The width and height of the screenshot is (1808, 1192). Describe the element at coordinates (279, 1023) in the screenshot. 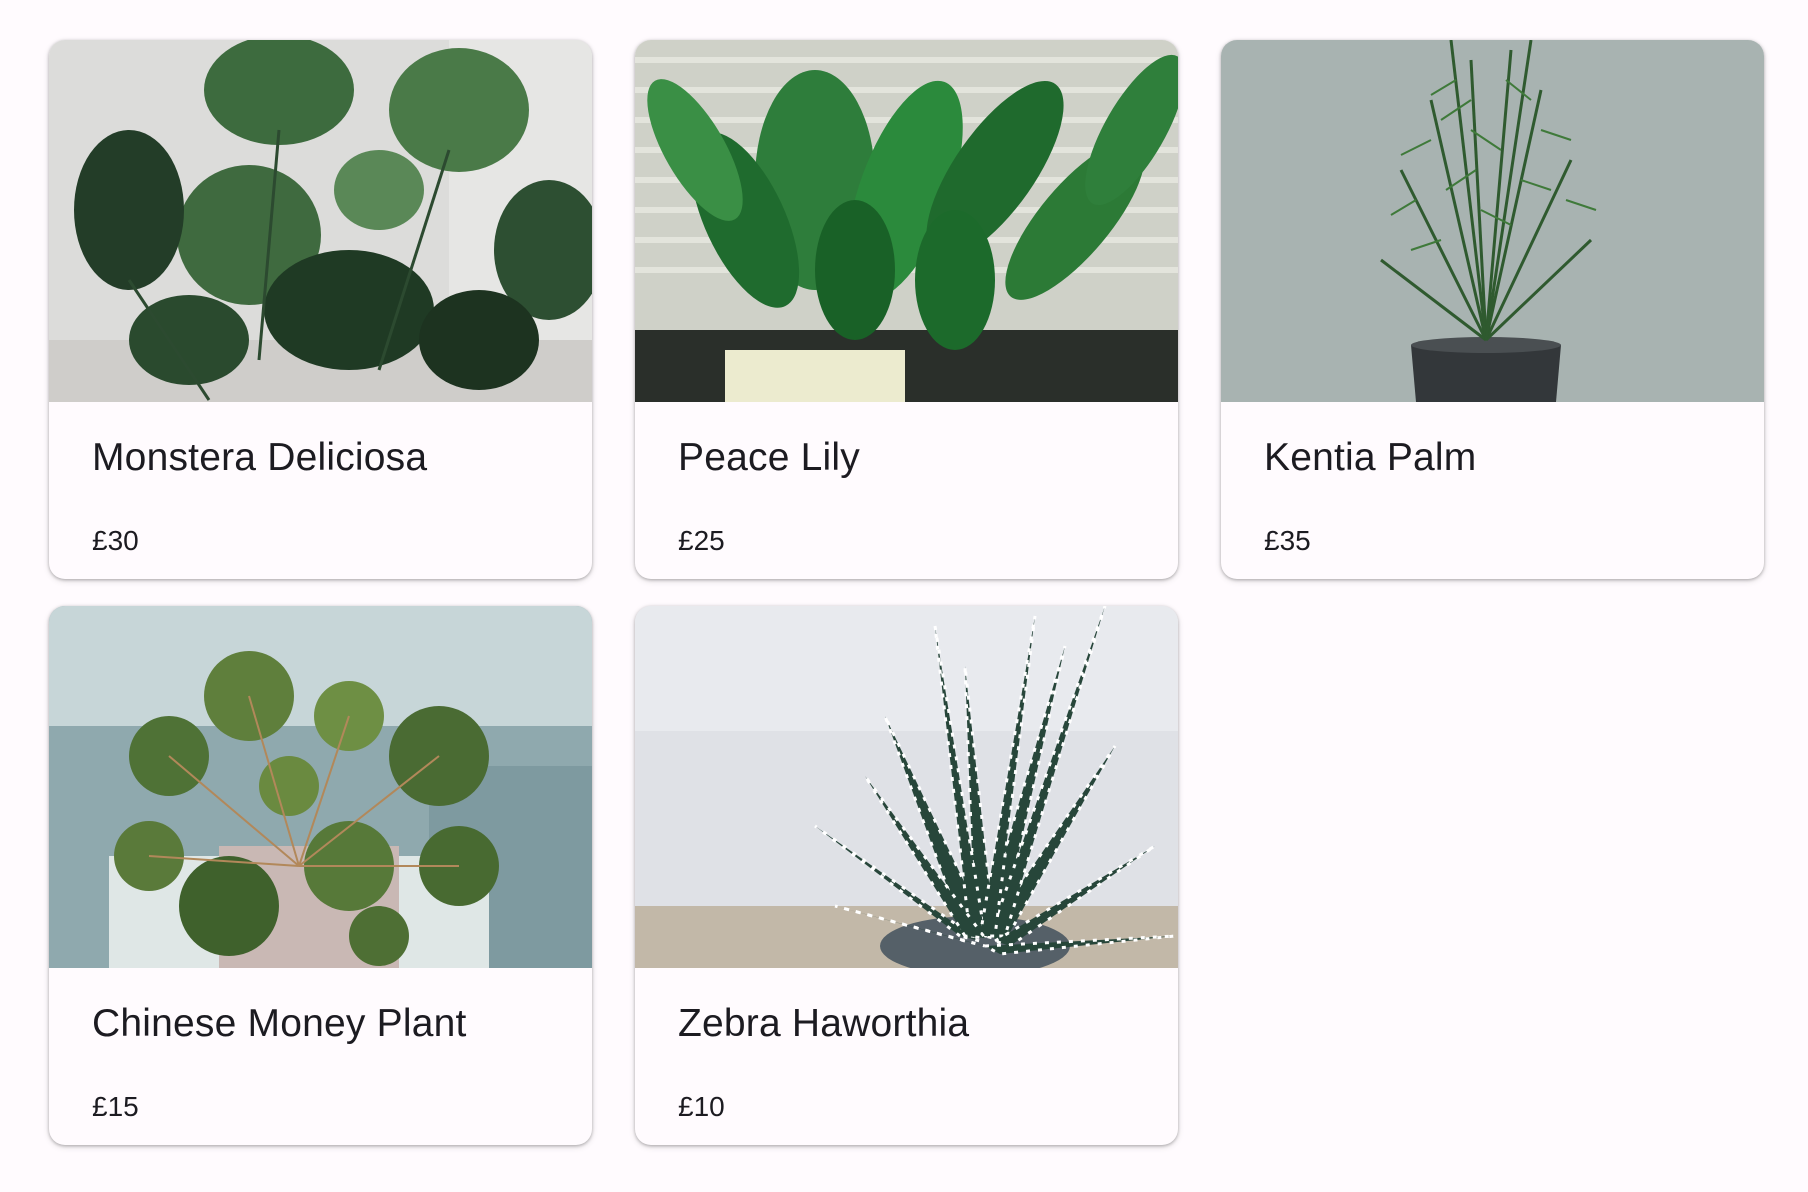

I see `product-name: Chinese Money Plant` at that location.